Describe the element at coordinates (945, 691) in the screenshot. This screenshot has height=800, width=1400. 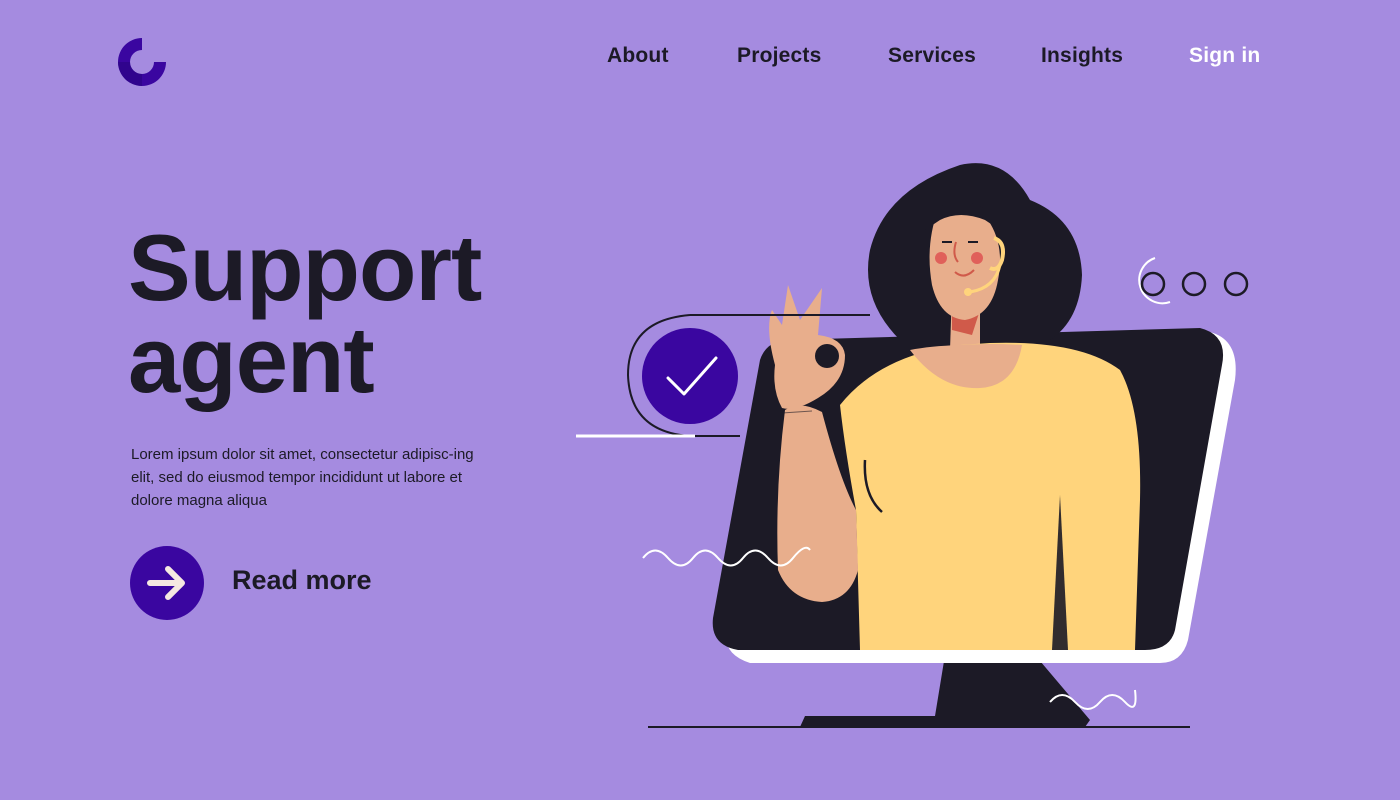
I see `monitor-stand` at that location.